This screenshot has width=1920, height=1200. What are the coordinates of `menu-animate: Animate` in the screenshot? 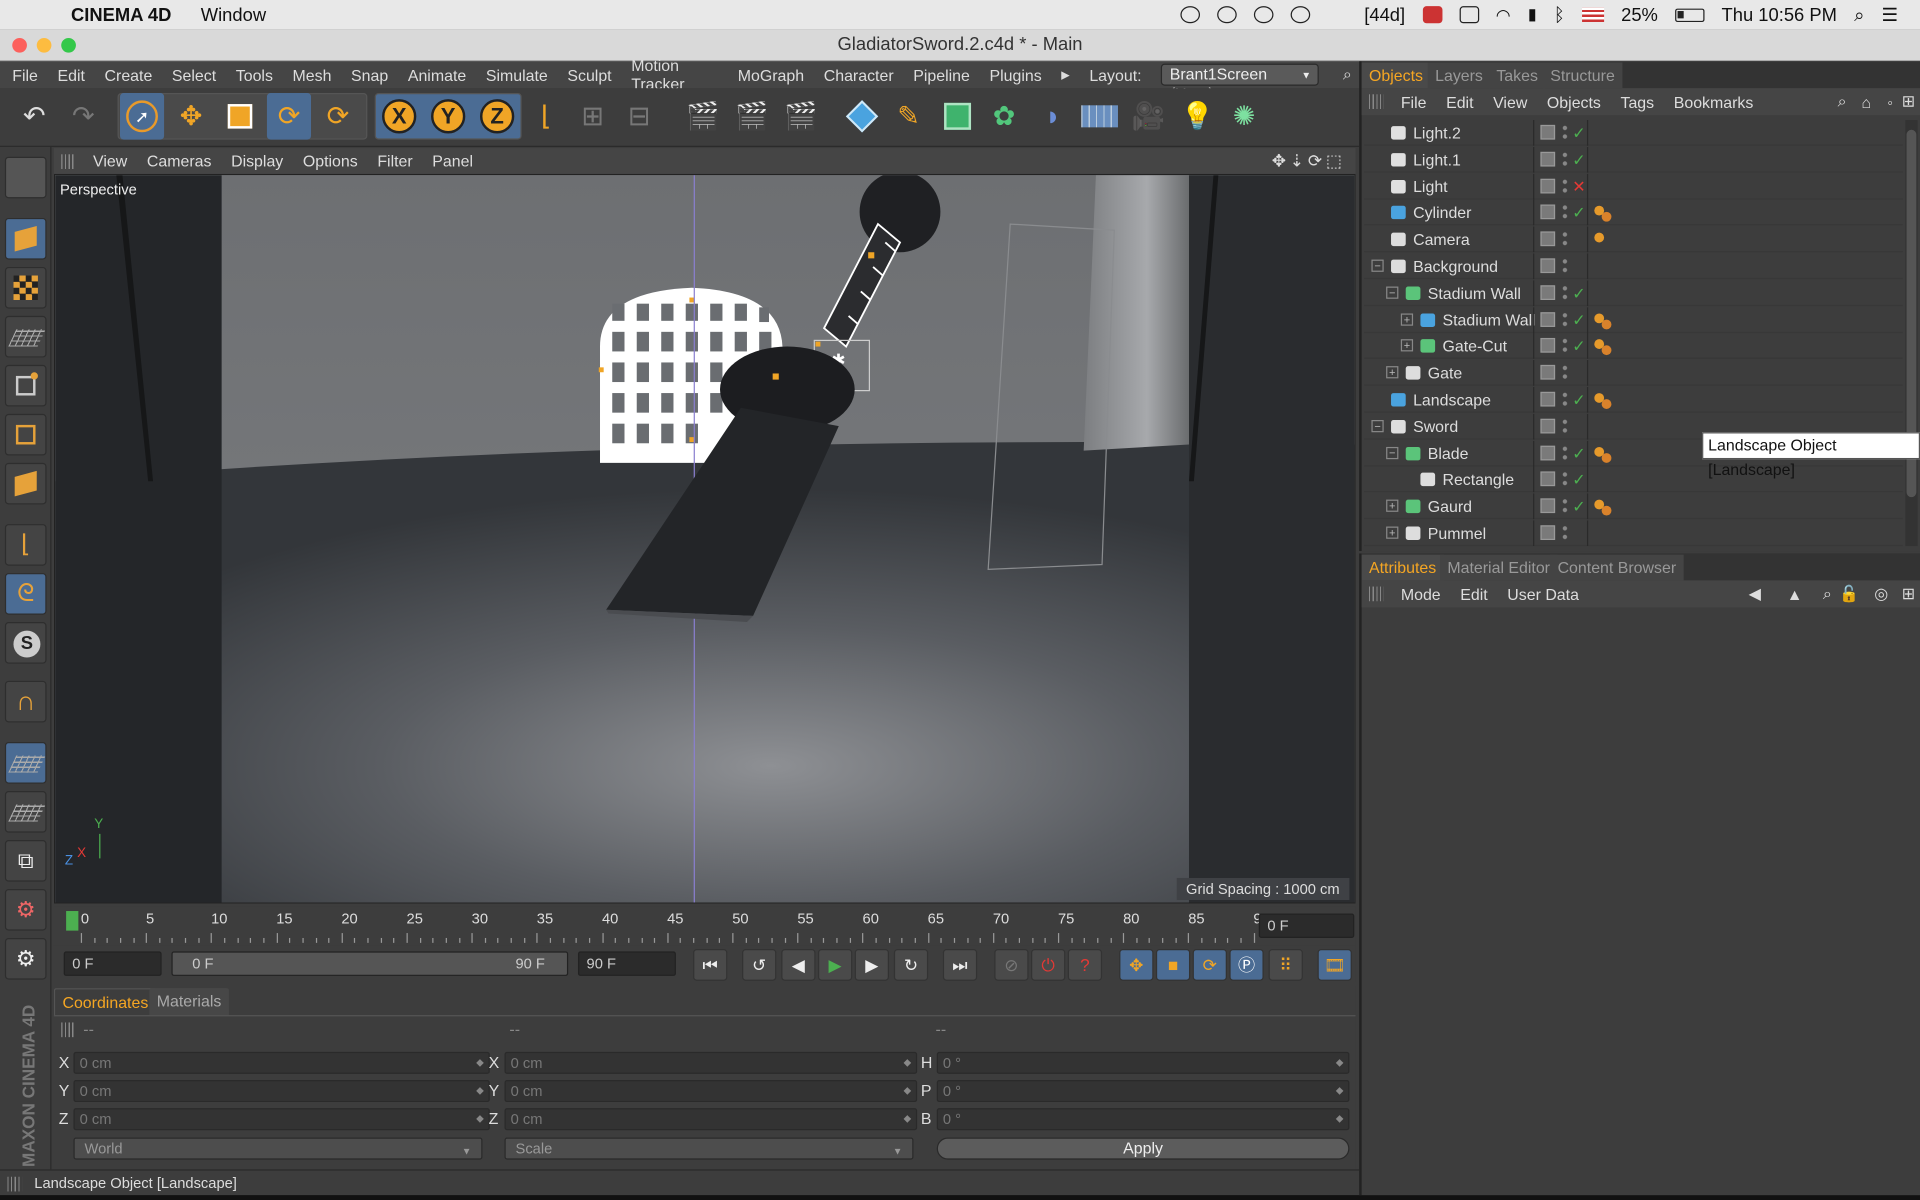 It's located at (437, 75).